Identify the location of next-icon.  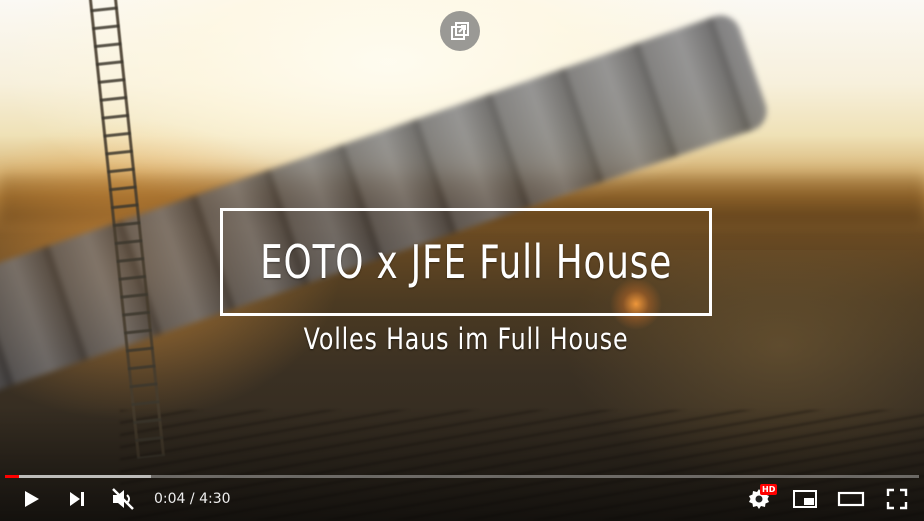
(77, 499).